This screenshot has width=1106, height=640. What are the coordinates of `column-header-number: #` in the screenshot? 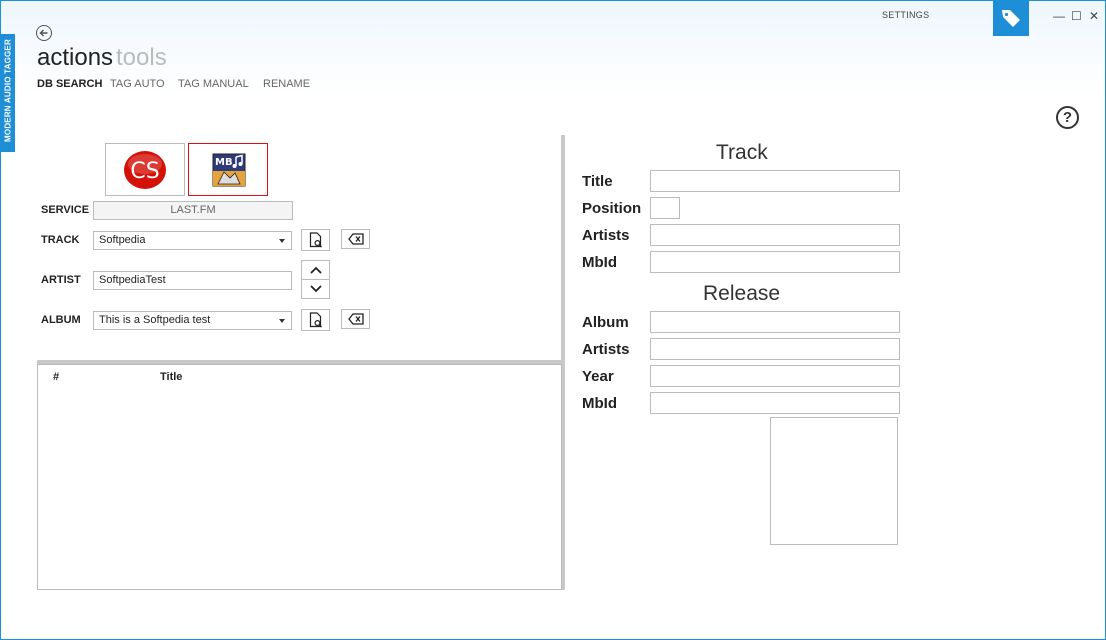 It's located at (56, 377).